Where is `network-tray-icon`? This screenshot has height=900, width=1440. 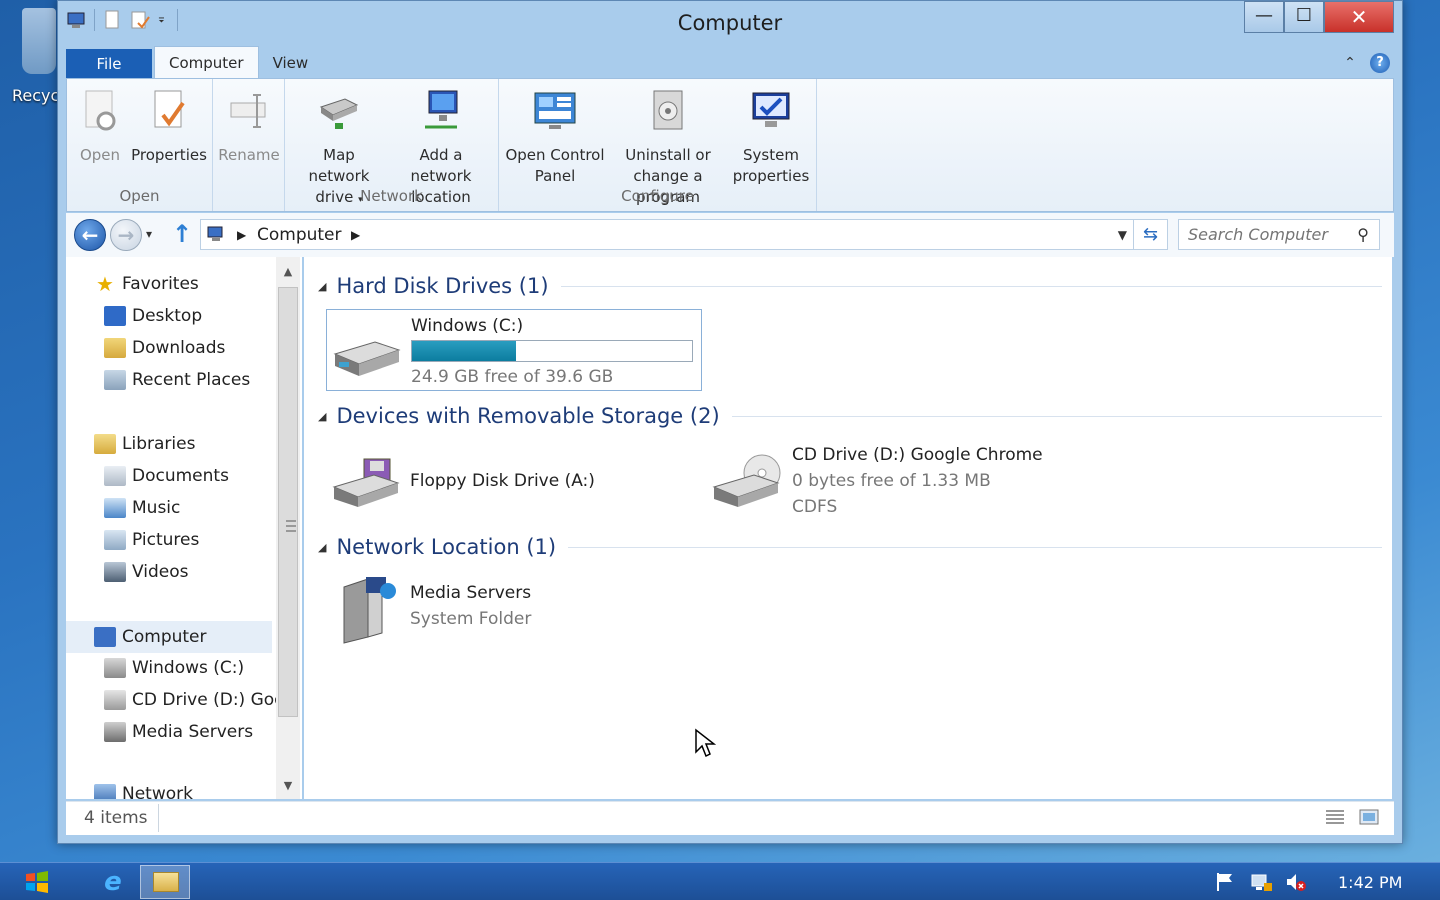
network-tray-icon is located at coordinates (1262, 882).